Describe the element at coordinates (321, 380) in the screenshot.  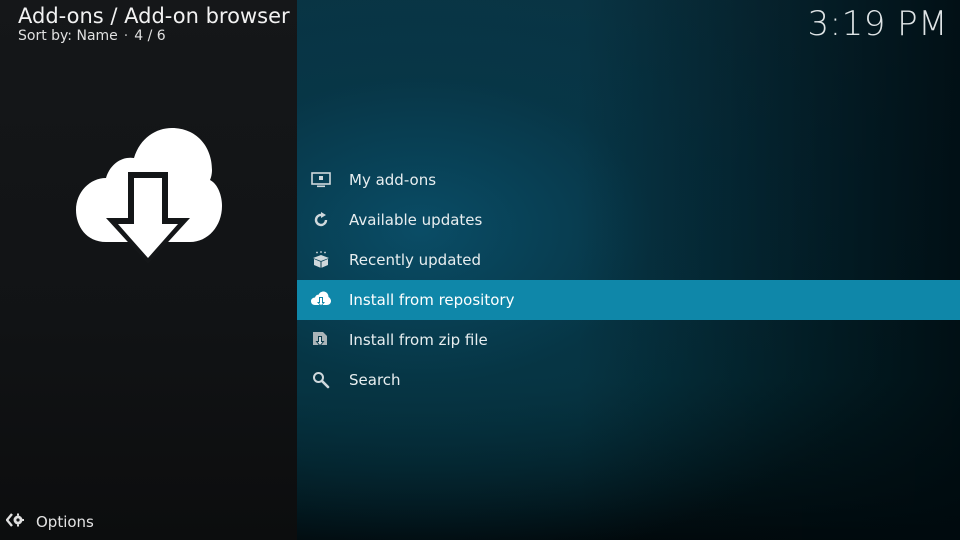
I see `search-icon` at that location.